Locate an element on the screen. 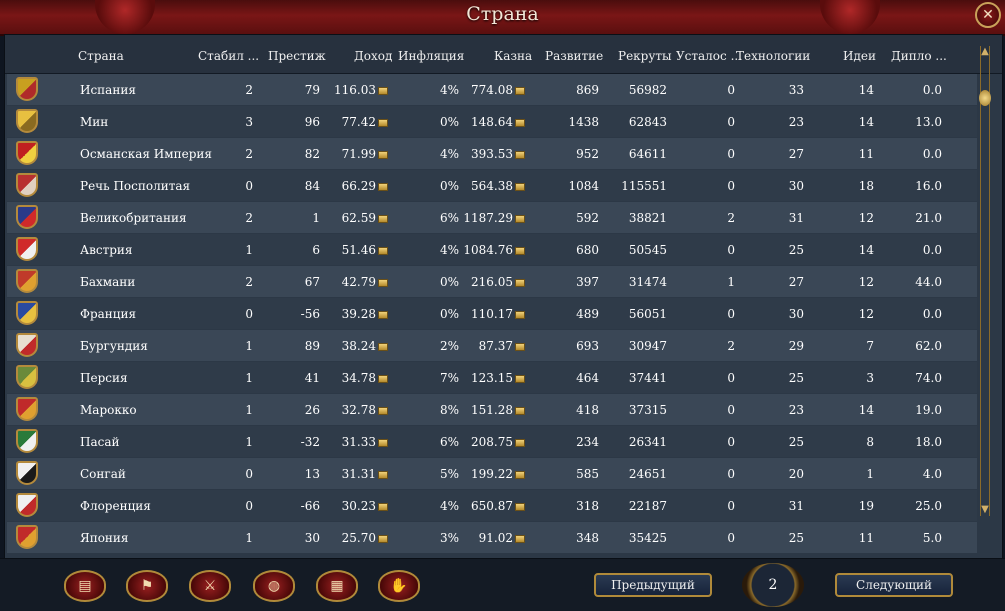  close-button: ✕ is located at coordinates (988, 15).